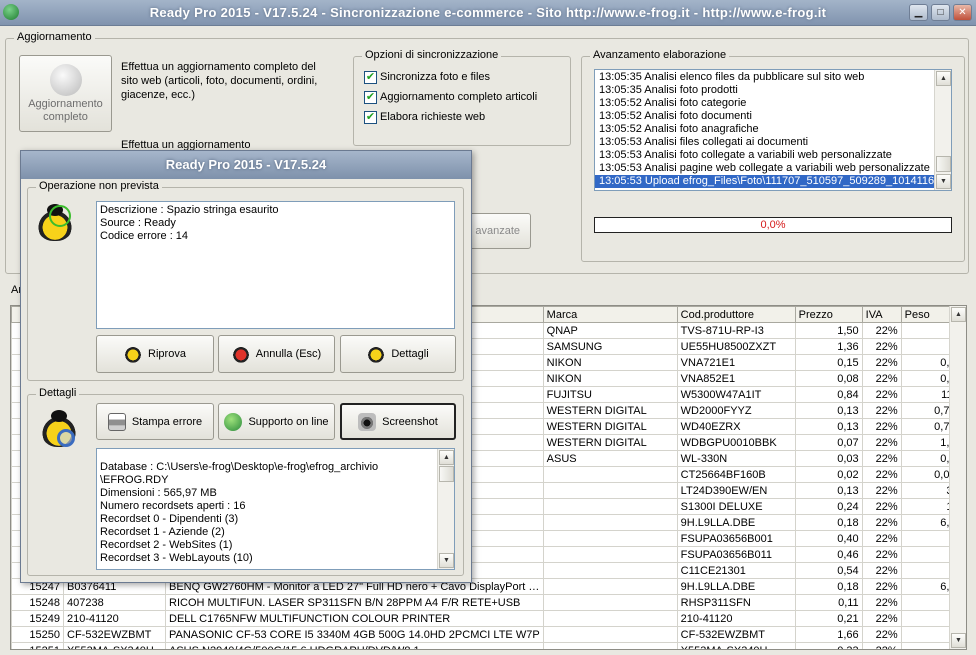 The height and width of the screenshot is (655, 976). What do you see at coordinates (276, 421) in the screenshot?
I see `online-support-button: Supporto on line` at bounding box center [276, 421].